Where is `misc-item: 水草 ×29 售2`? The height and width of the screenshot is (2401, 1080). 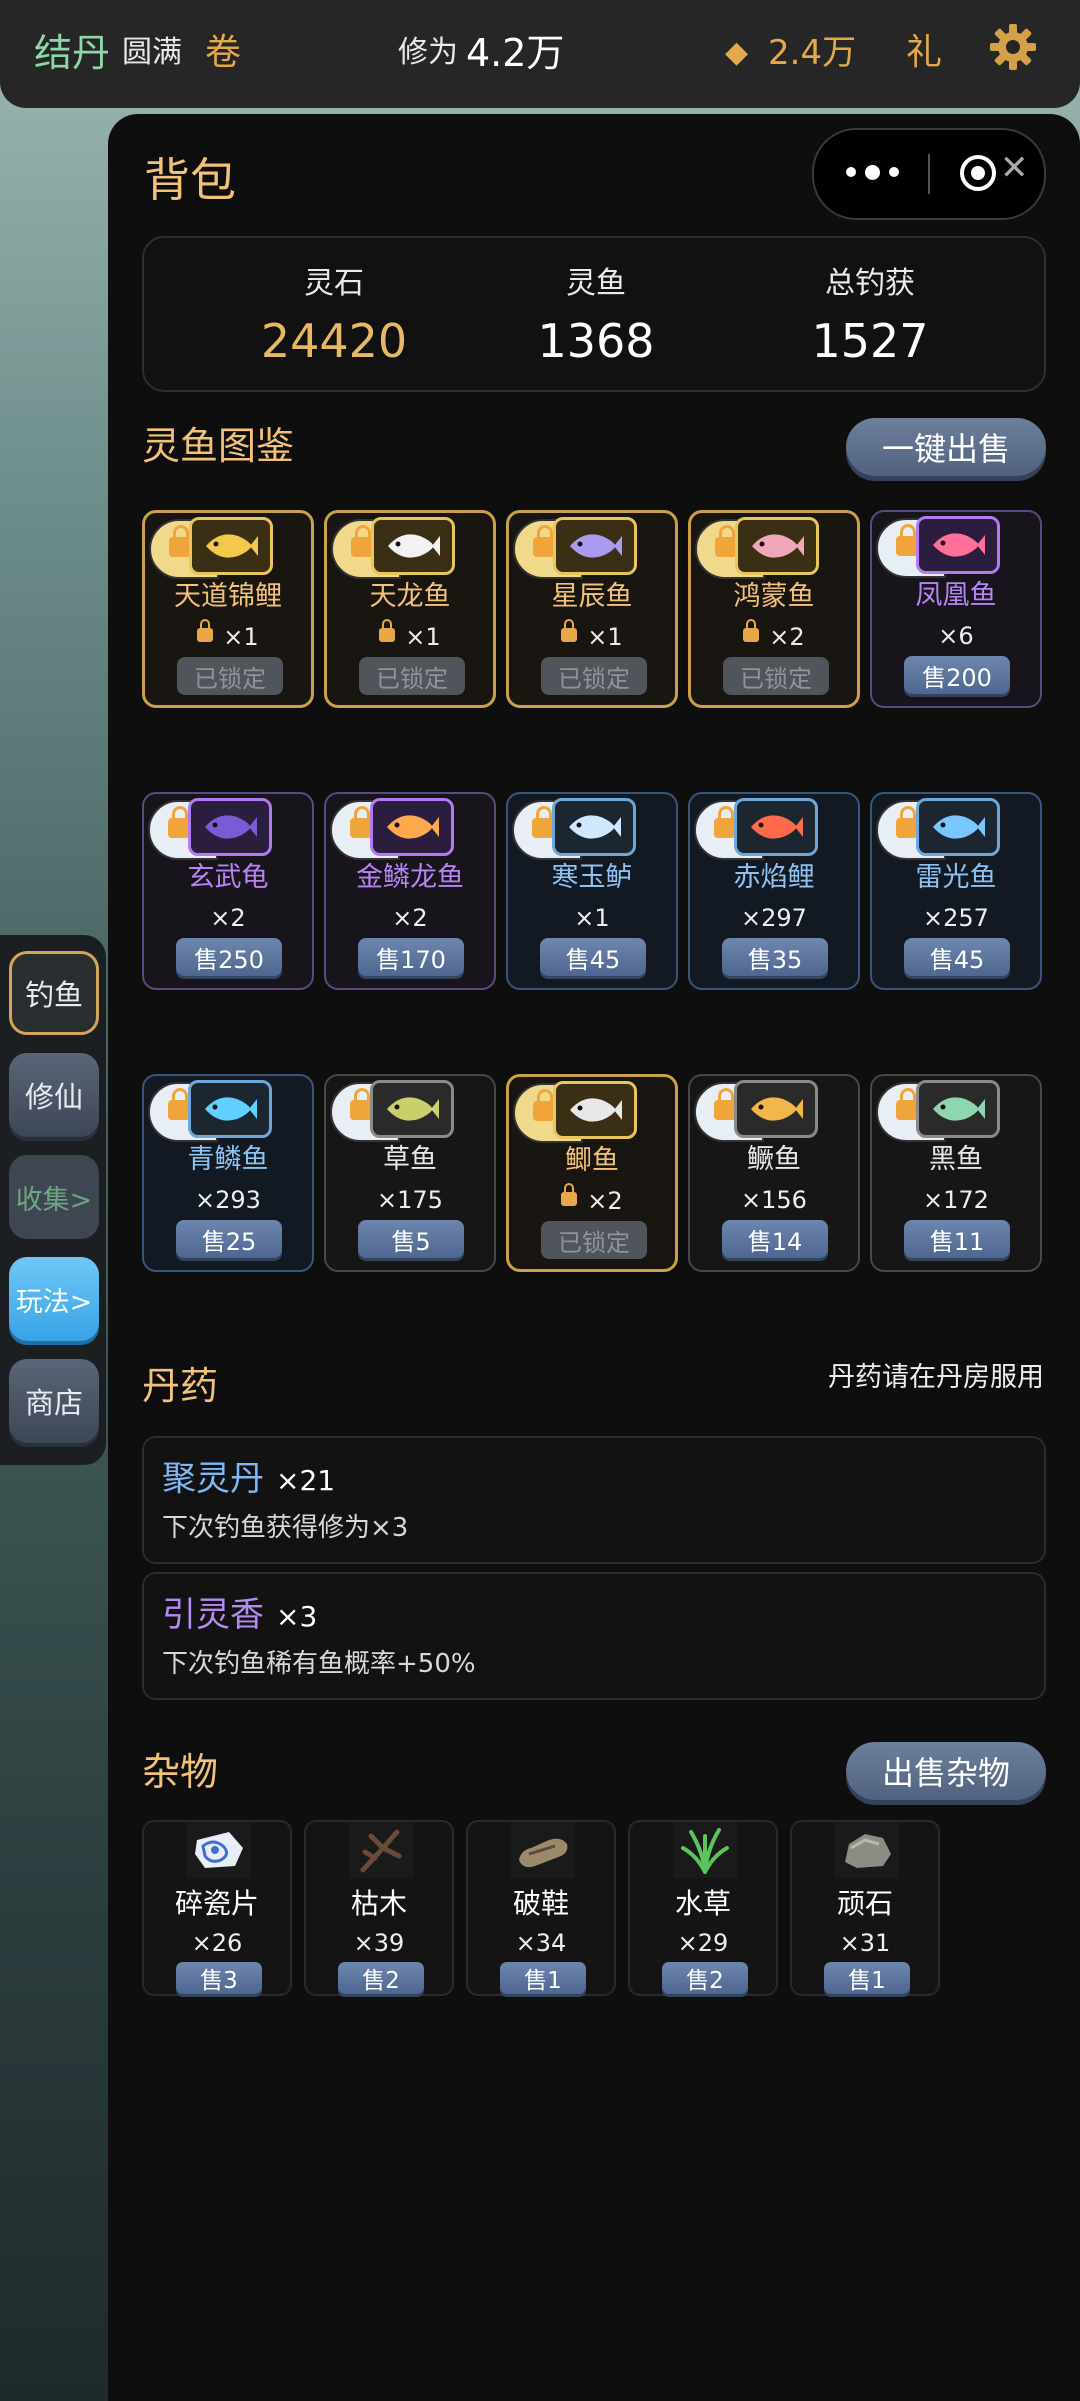 misc-item: 水草 ×29 售2 is located at coordinates (703, 1908).